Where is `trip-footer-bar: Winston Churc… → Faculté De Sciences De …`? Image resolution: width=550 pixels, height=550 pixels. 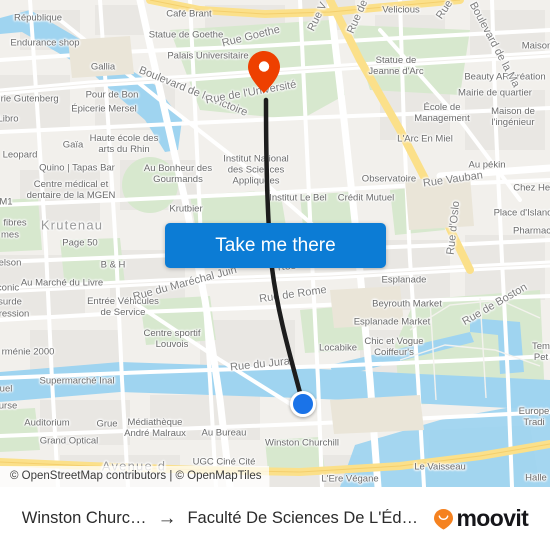 trip-footer-bar: Winston Churc… → Faculté De Sciences De … is located at coordinates (275, 518).